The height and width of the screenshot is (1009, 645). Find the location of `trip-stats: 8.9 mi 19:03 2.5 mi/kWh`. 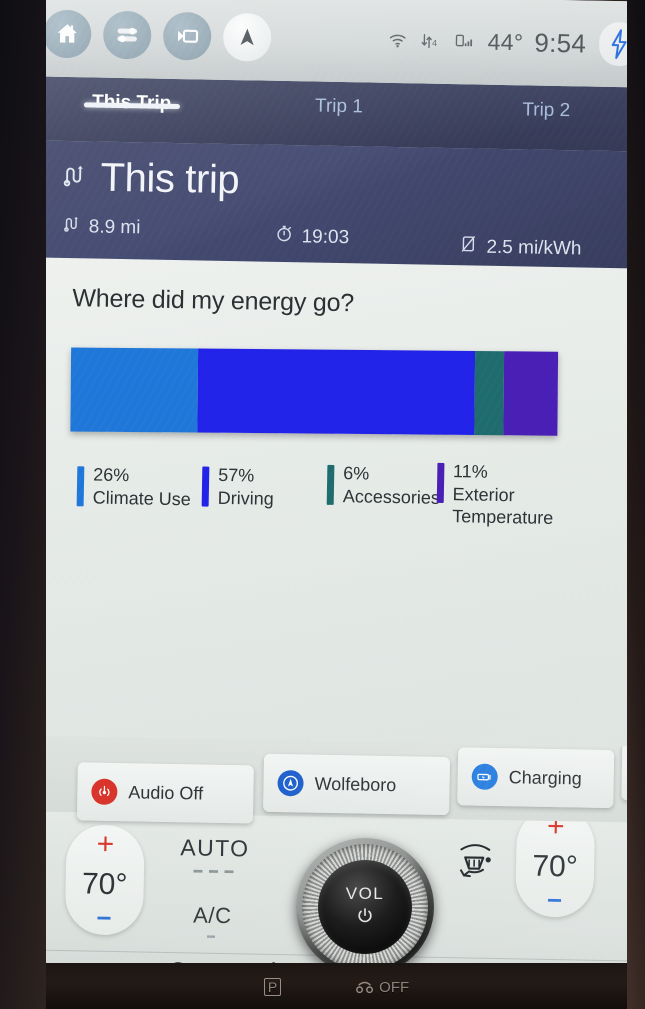

trip-stats: 8.9 mi 19:03 2.5 mi/kWh is located at coordinates (344, 237).